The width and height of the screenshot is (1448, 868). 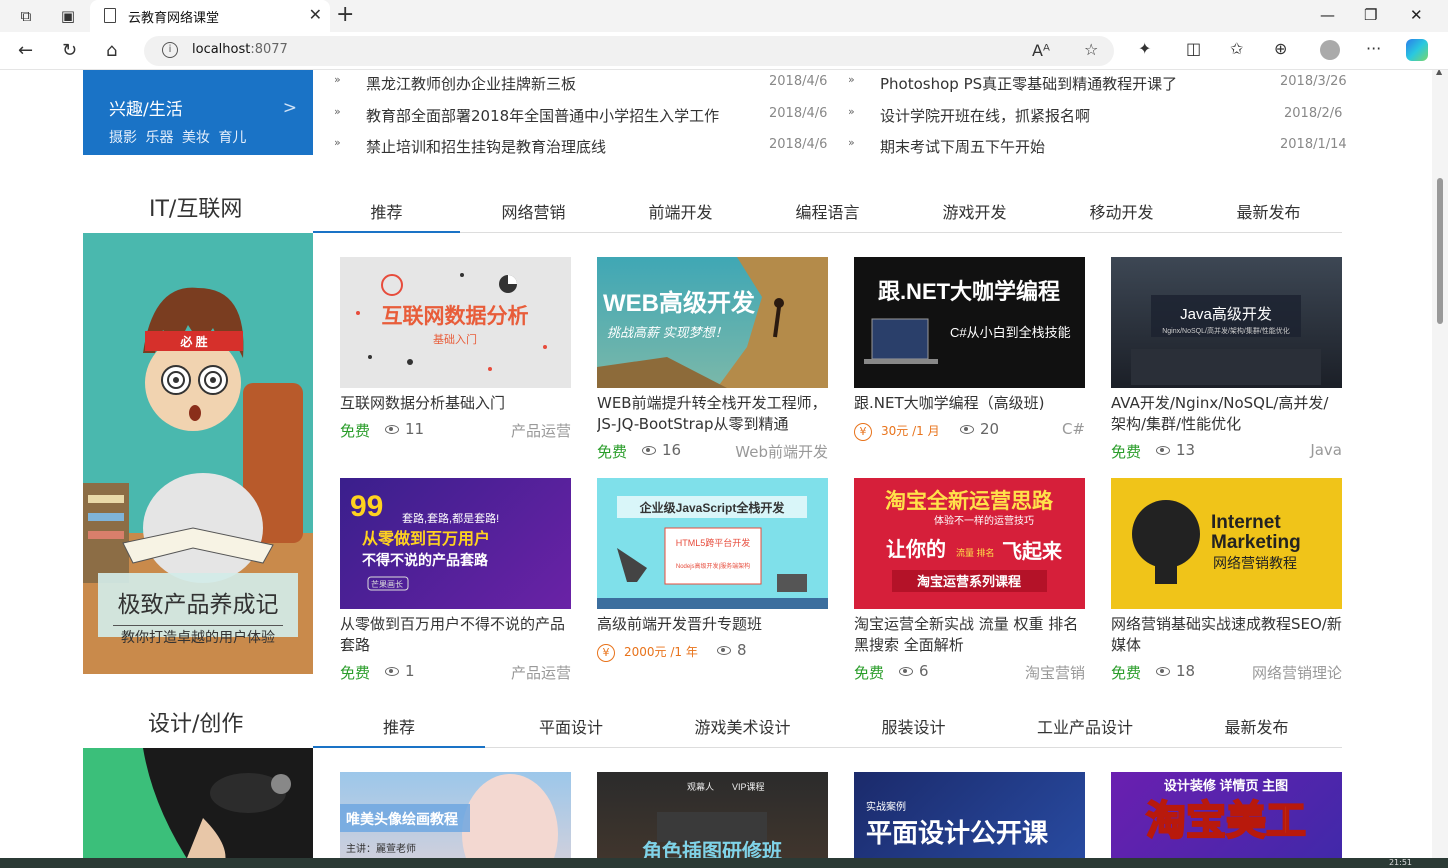 I want to click on url-text: localhost:8077, so click(x=240, y=49).